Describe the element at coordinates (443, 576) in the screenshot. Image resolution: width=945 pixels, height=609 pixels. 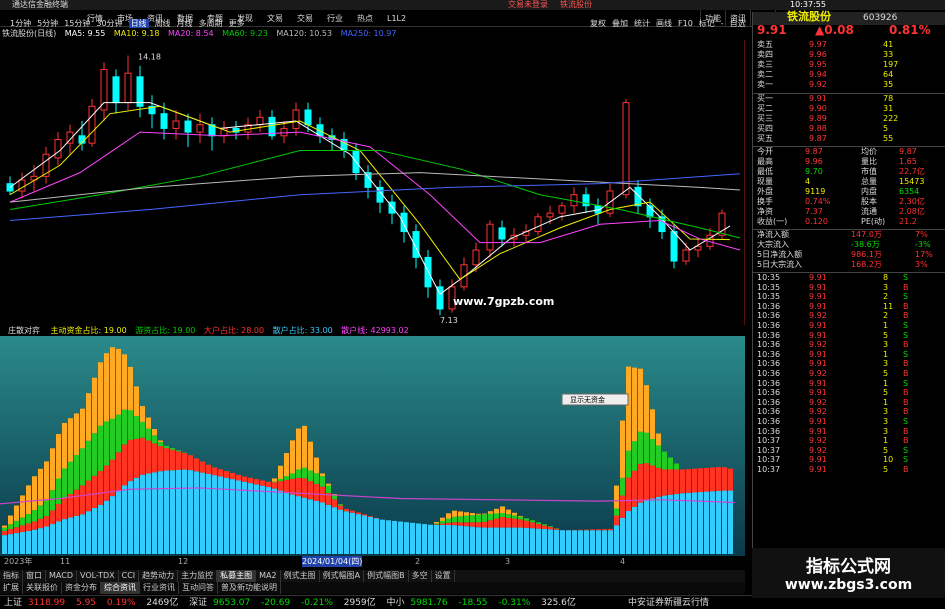
I see `indicator-tab: 设置` at that location.